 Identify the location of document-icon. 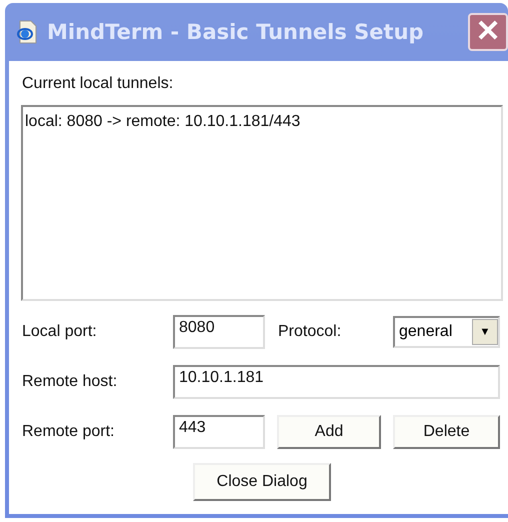
(27, 32).